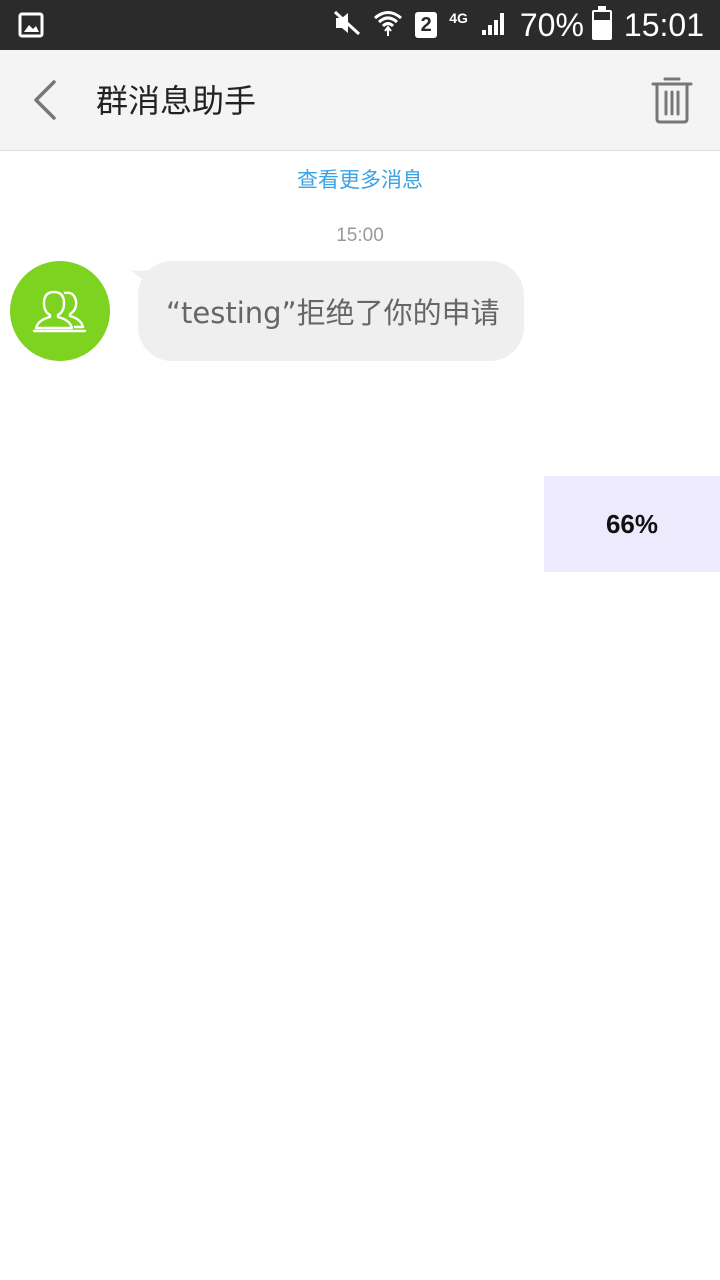 Image resolution: width=720 pixels, height=1280 pixels. I want to click on message-text: “testing”拒绝了你的申请, so click(333, 313).